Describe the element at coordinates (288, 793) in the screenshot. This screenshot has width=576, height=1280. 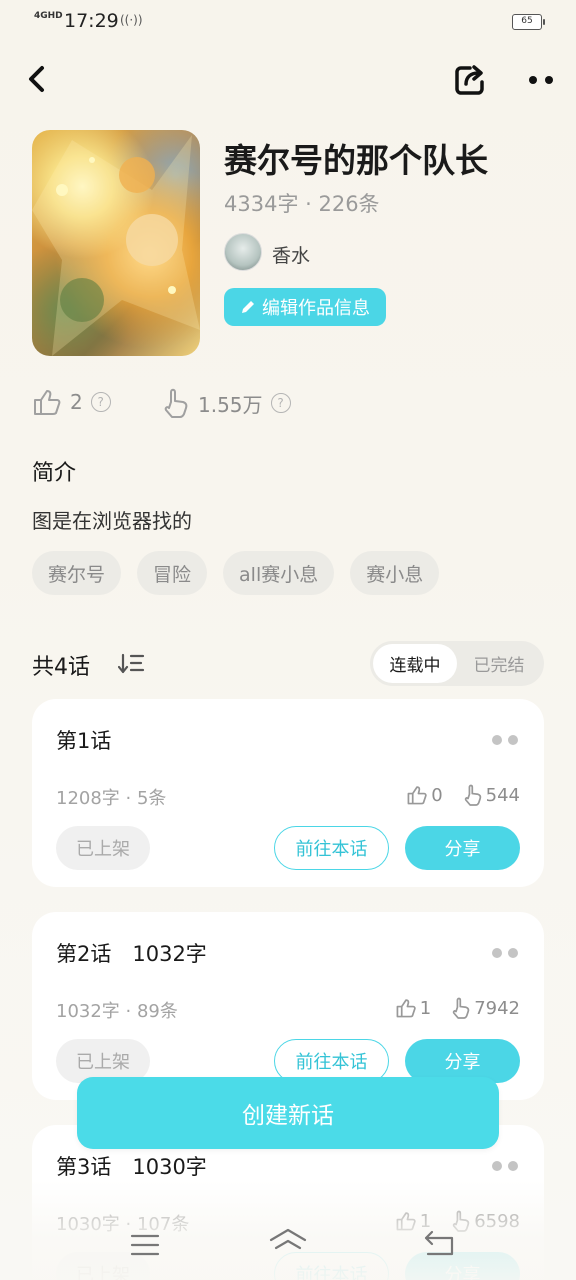
I see `chapter-card: 第1话 1208字 · 5条 0 544 已上架 前往本话 分享` at that location.